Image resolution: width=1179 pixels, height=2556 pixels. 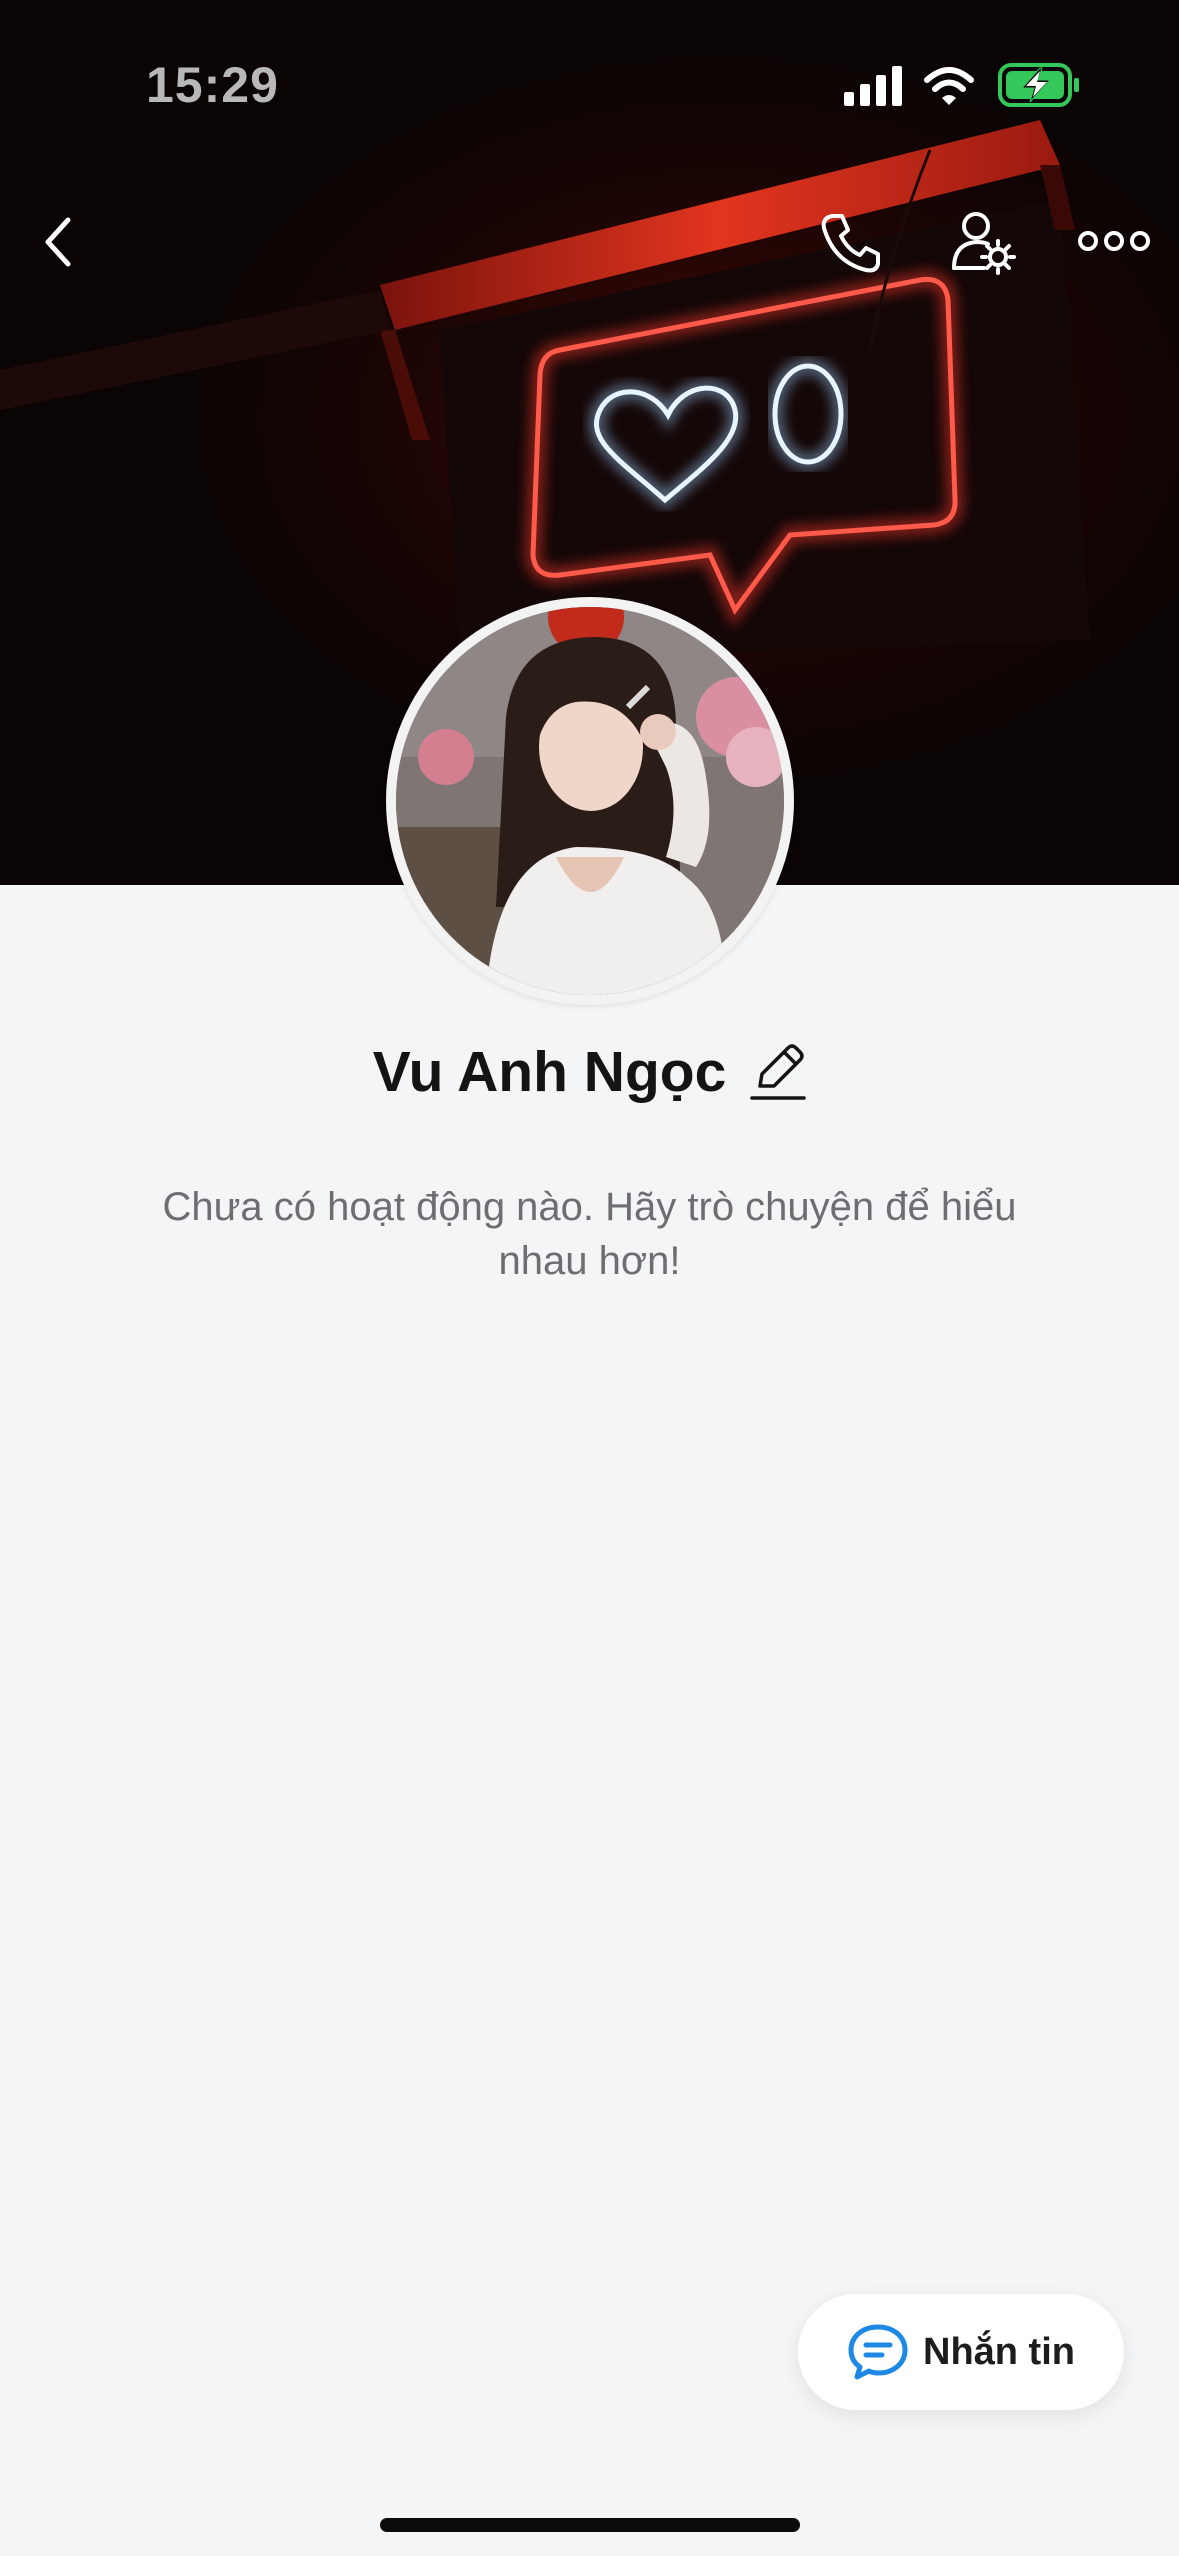 I want to click on avatar-photo, so click(x=590, y=801).